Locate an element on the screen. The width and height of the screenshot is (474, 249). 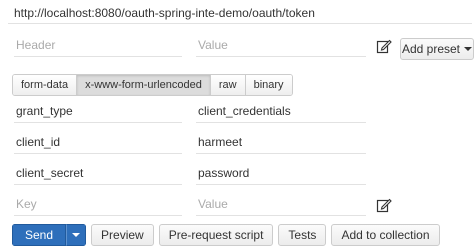
send-options-button is located at coordinates (76, 235).